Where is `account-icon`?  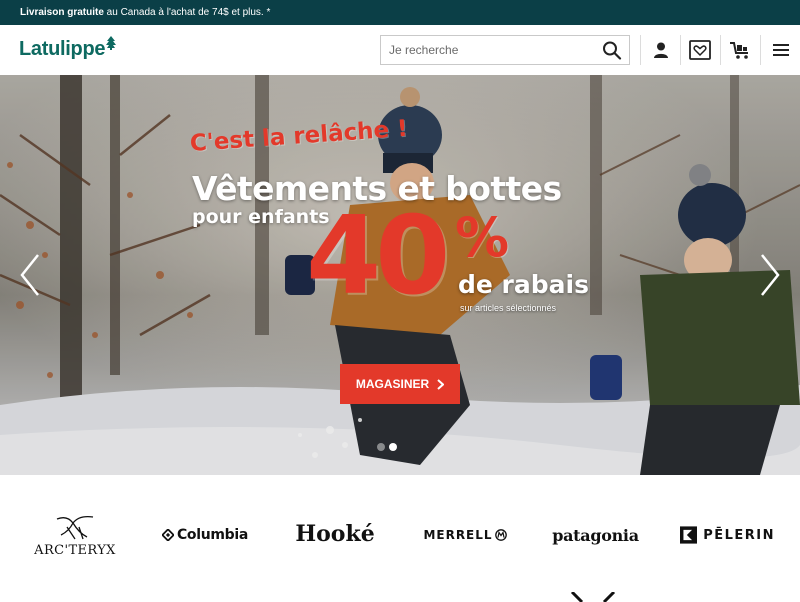 account-icon is located at coordinates (661, 50).